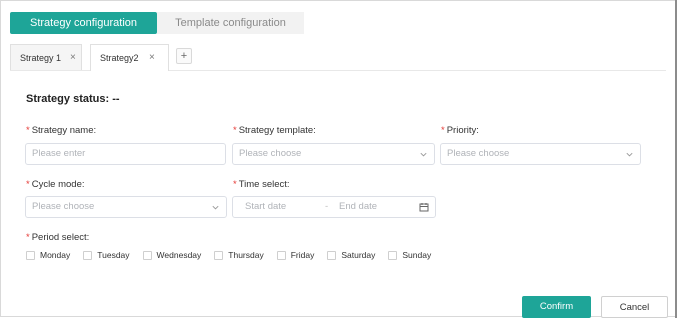 This screenshot has width=677, height=319. Describe the element at coordinates (113, 255) in the screenshot. I see `checkbox-label: Tuesday` at that location.